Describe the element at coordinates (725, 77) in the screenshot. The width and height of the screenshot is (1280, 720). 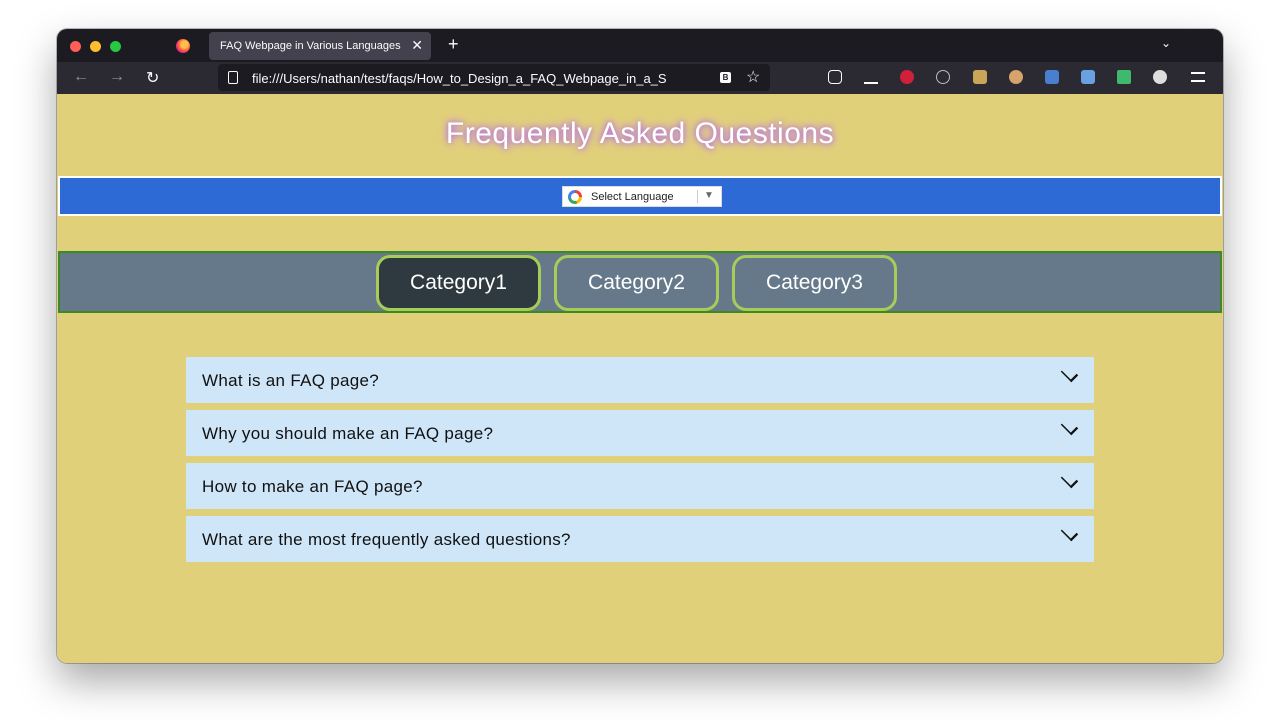
I see `reader-view-icon: B` at that location.